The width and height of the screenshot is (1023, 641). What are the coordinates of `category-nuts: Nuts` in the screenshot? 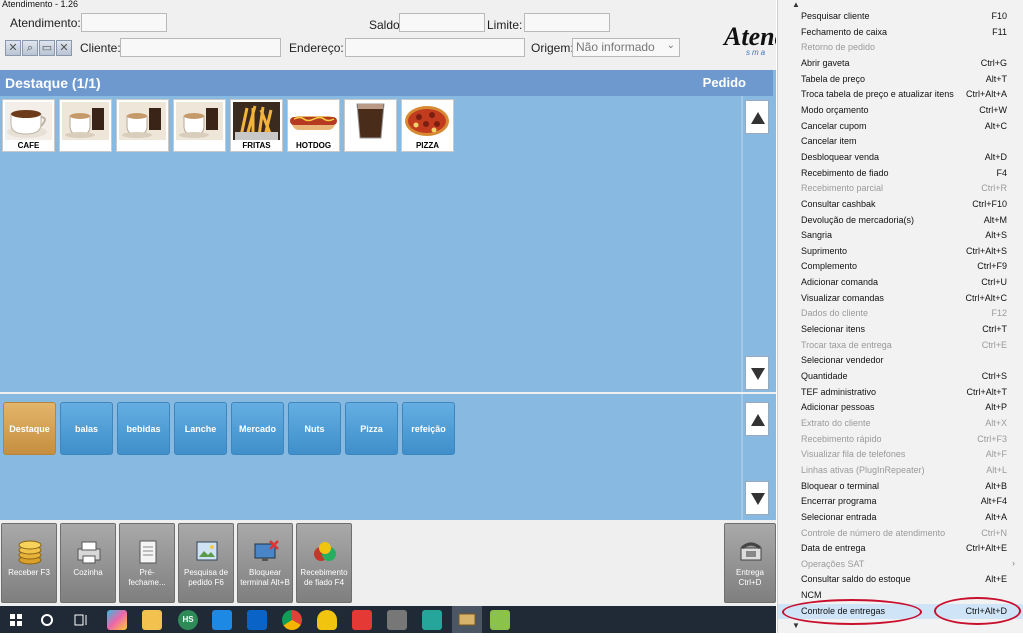 It's located at (314, 428).